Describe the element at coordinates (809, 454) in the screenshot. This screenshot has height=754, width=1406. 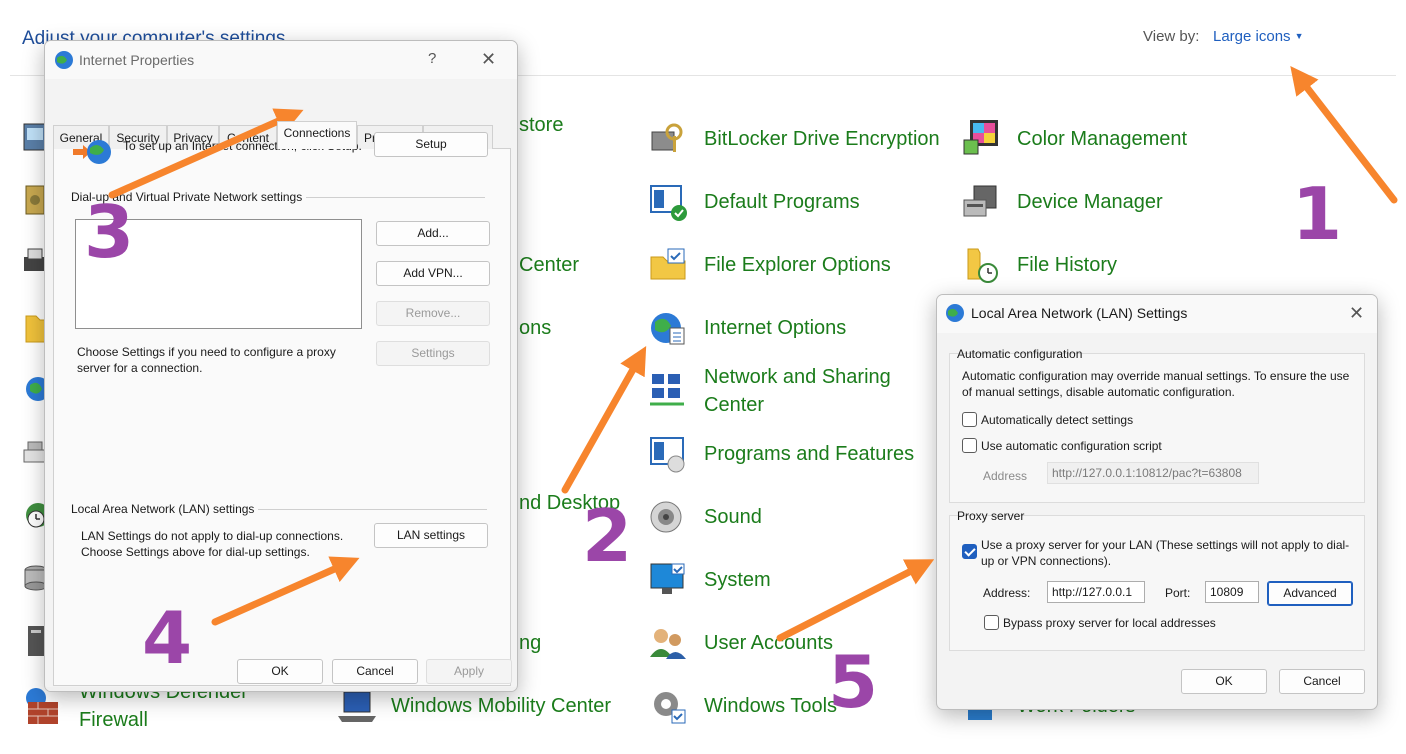
I see `cp-item-programs-features: Programs and Features` at that location.